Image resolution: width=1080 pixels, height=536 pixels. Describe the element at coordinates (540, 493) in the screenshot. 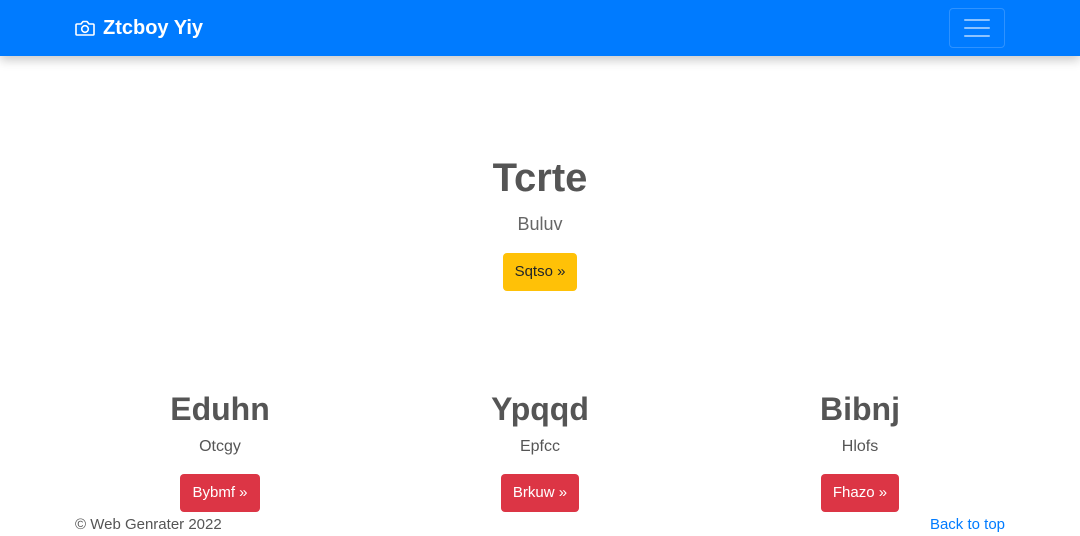

I see `feature-button: Brkuw »` at that location.